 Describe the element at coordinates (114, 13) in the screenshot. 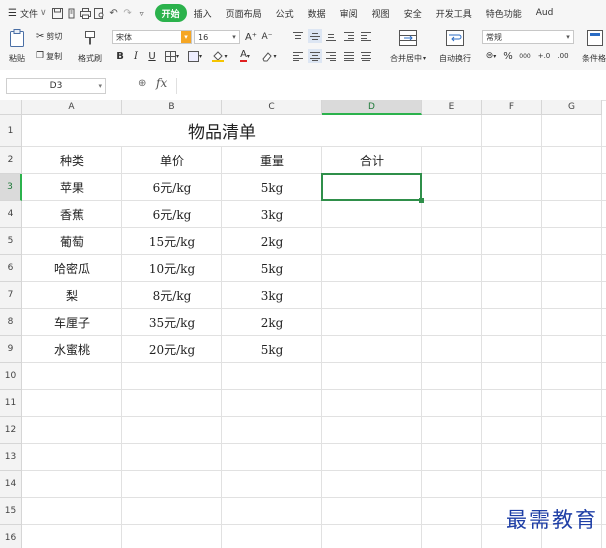

I see `undo-icon: ↶` at that location.